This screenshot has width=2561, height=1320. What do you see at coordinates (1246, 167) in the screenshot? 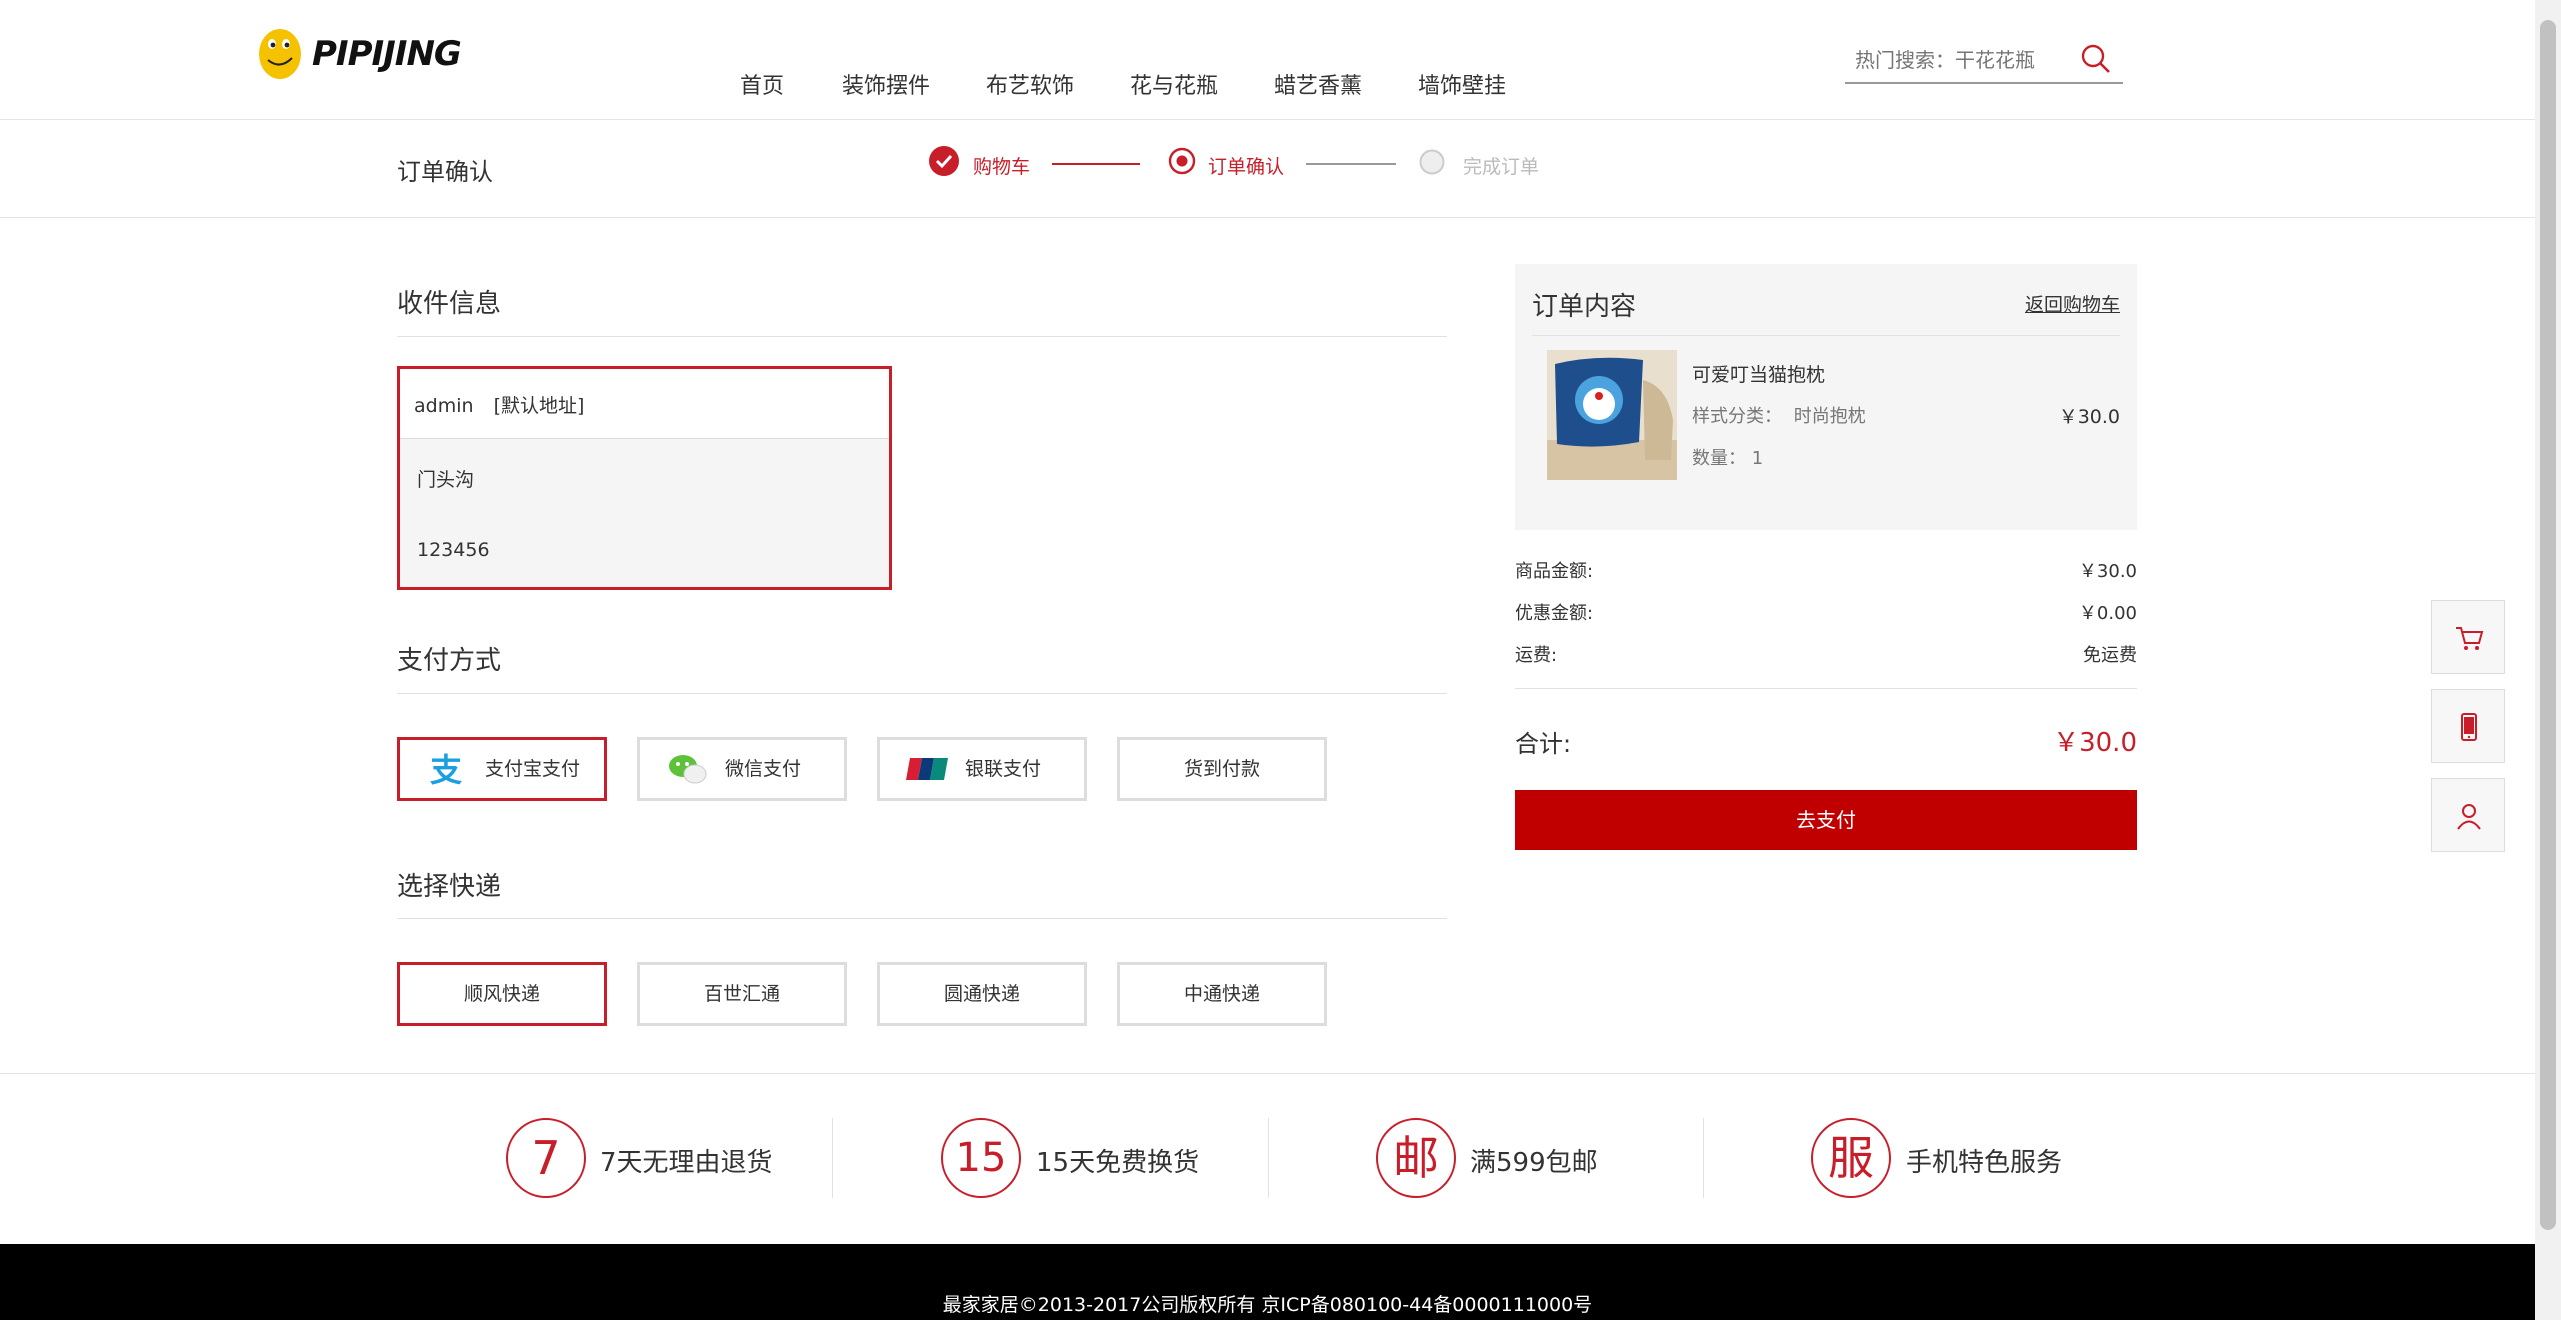
I see `step-confirm: 订单确认` at bounding box center [1246, 167].